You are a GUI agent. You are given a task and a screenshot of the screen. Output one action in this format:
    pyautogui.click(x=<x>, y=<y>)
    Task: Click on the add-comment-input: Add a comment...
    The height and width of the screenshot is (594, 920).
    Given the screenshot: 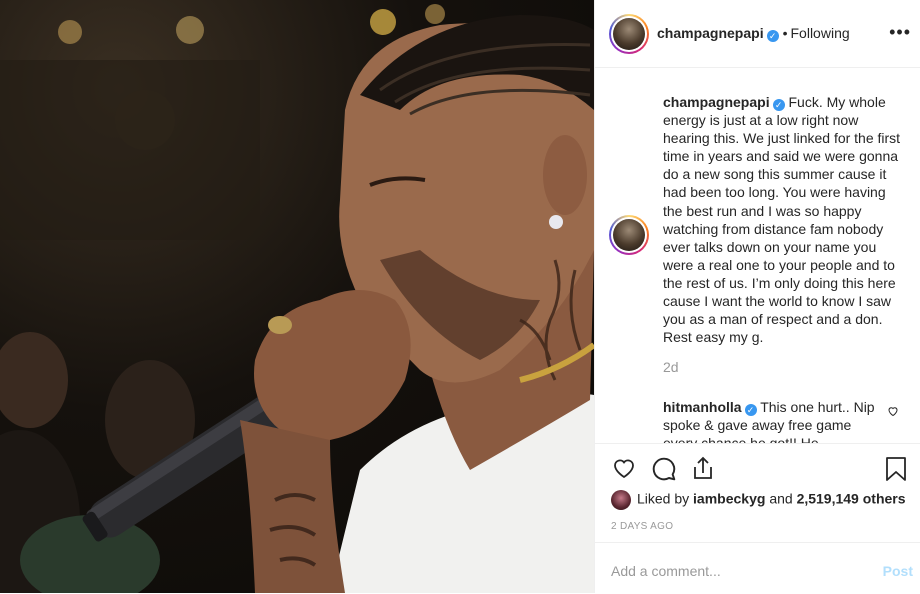 What is the action you would take?
    pyautogui.click(x=666, y=571)
    